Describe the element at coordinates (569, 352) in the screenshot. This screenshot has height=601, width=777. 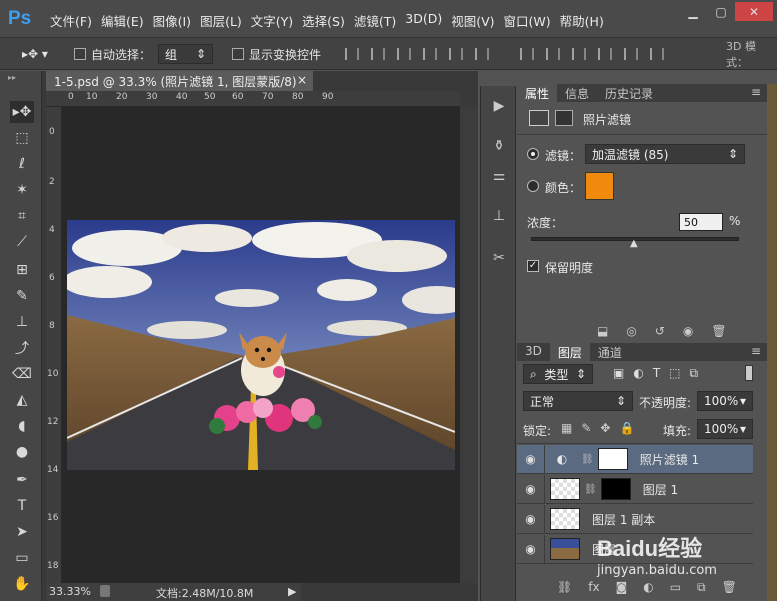
I see `tab-layers: 图层` at that location.